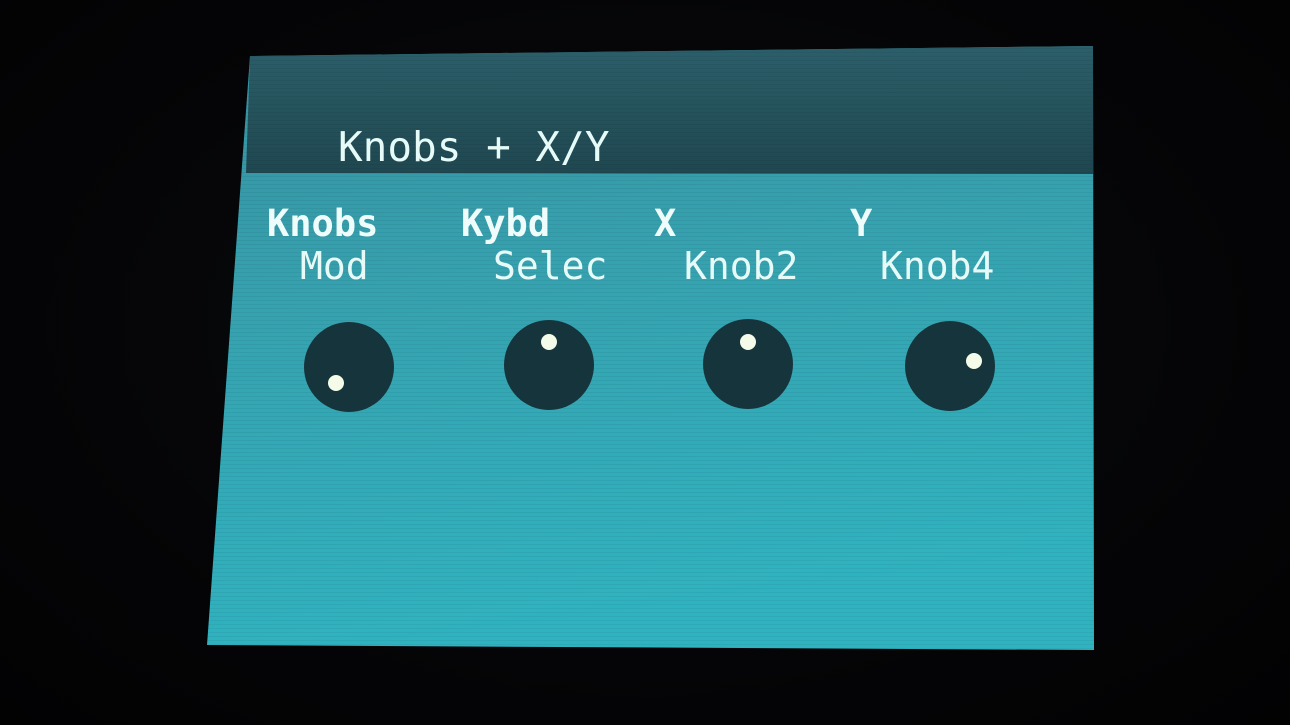 Image resolution: width=1290 pixels, height=725 pixels. What do you see at coordinates (937, 266) in the screenshot?
I see `param-value-y: Knob4` at bounding box center [937, 266].